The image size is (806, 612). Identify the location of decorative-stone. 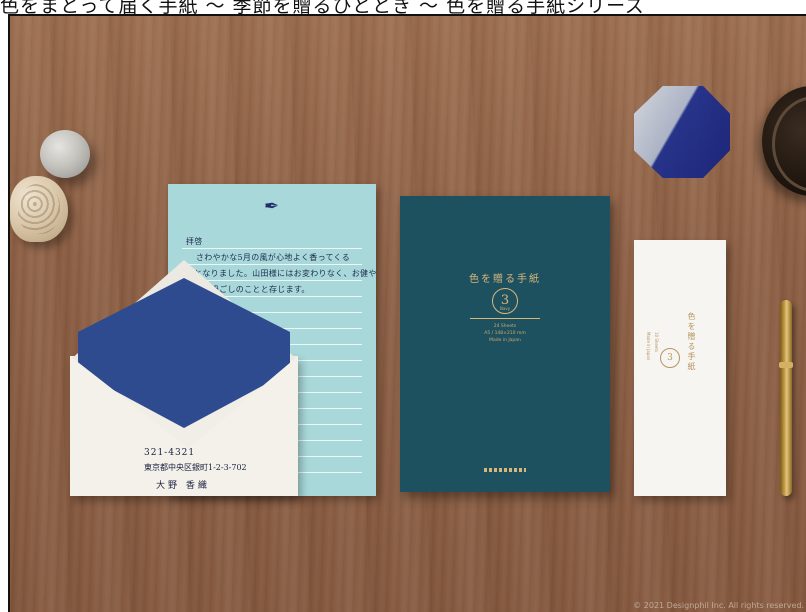
(65, 154).